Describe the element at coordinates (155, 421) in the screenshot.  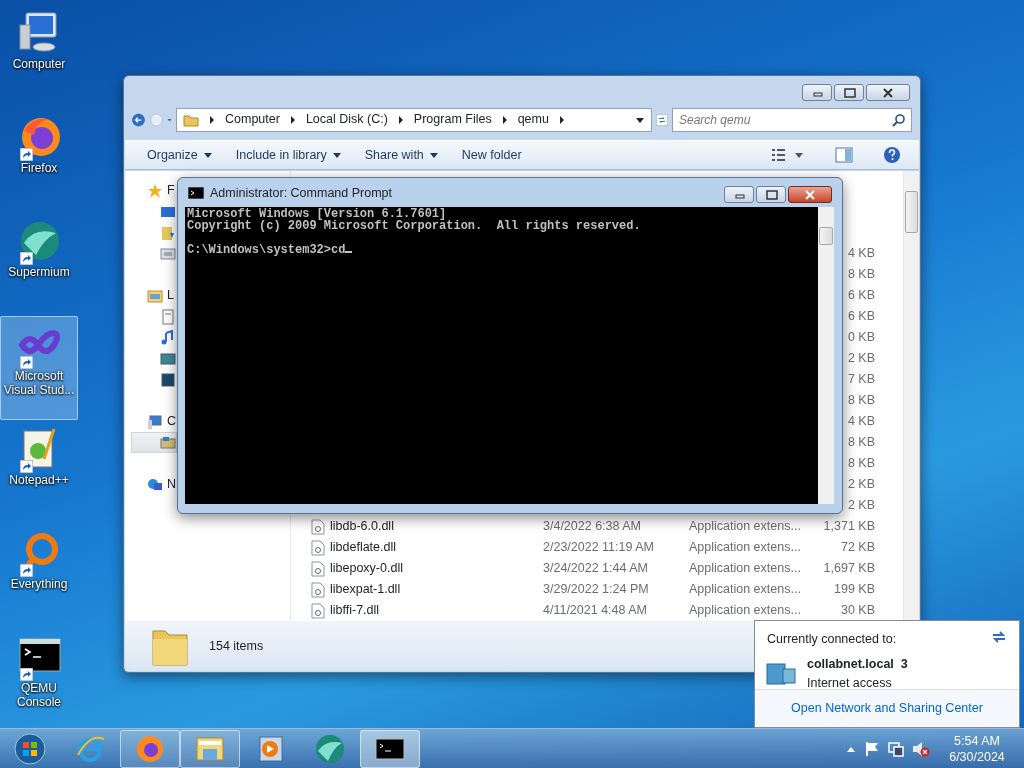
I see `computer-icon` at that location.